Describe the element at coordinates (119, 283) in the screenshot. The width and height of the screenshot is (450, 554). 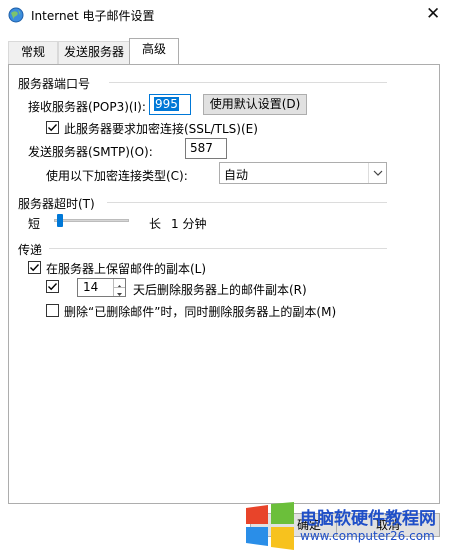
I see `stepper-up-icon` at that location.